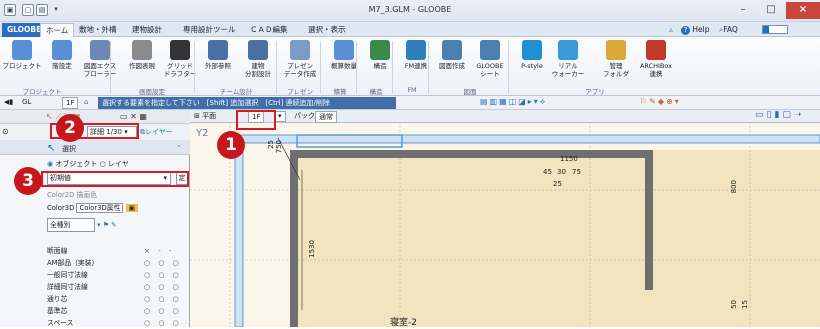  Describe the element at coordinates (22, 66) in the screenshot. I see `ribbon-button-label: プロジェクト` at that location.